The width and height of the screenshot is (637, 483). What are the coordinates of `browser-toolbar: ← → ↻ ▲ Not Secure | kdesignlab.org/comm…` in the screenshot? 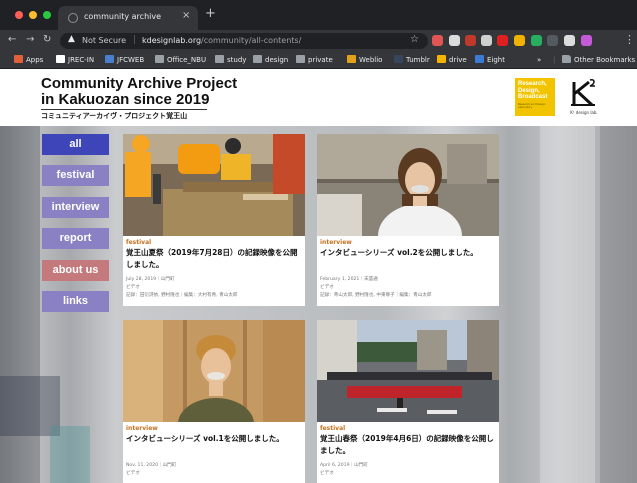 It's located at (318, 41).